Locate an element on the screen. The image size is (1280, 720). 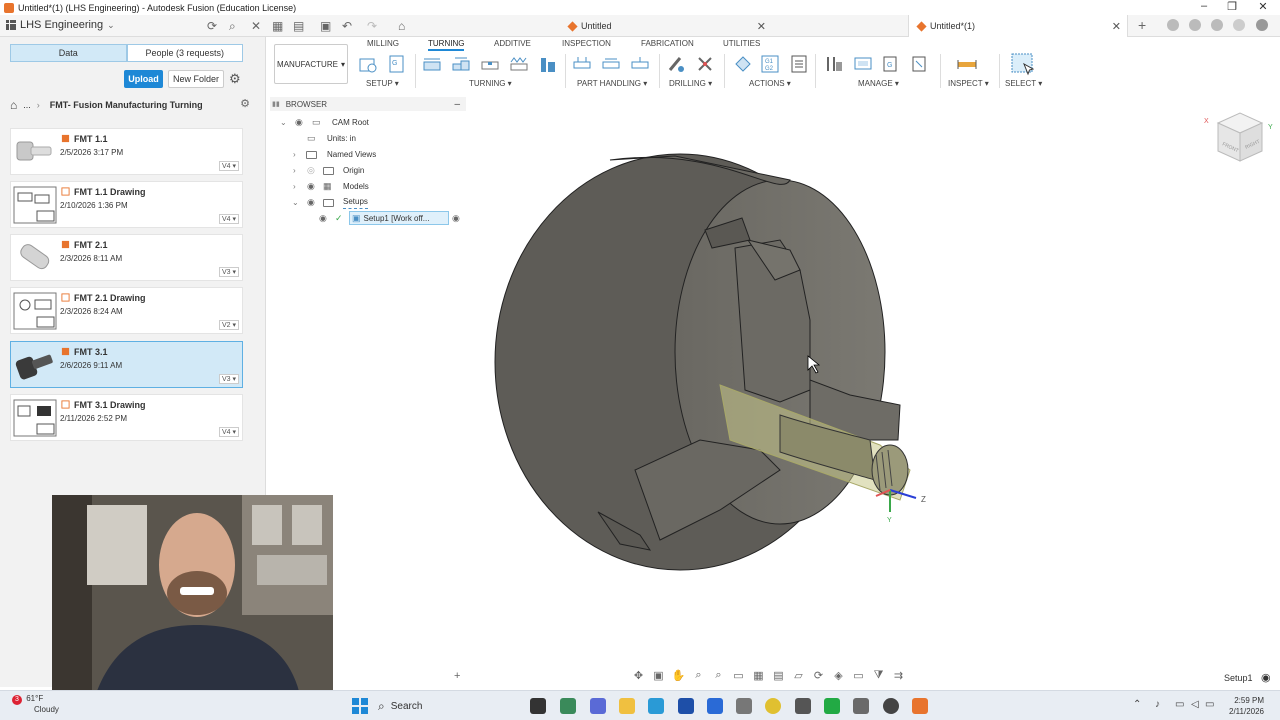
system-clock: 2:59 PM 2/11/2026 is located at coordinates (1246, 706).